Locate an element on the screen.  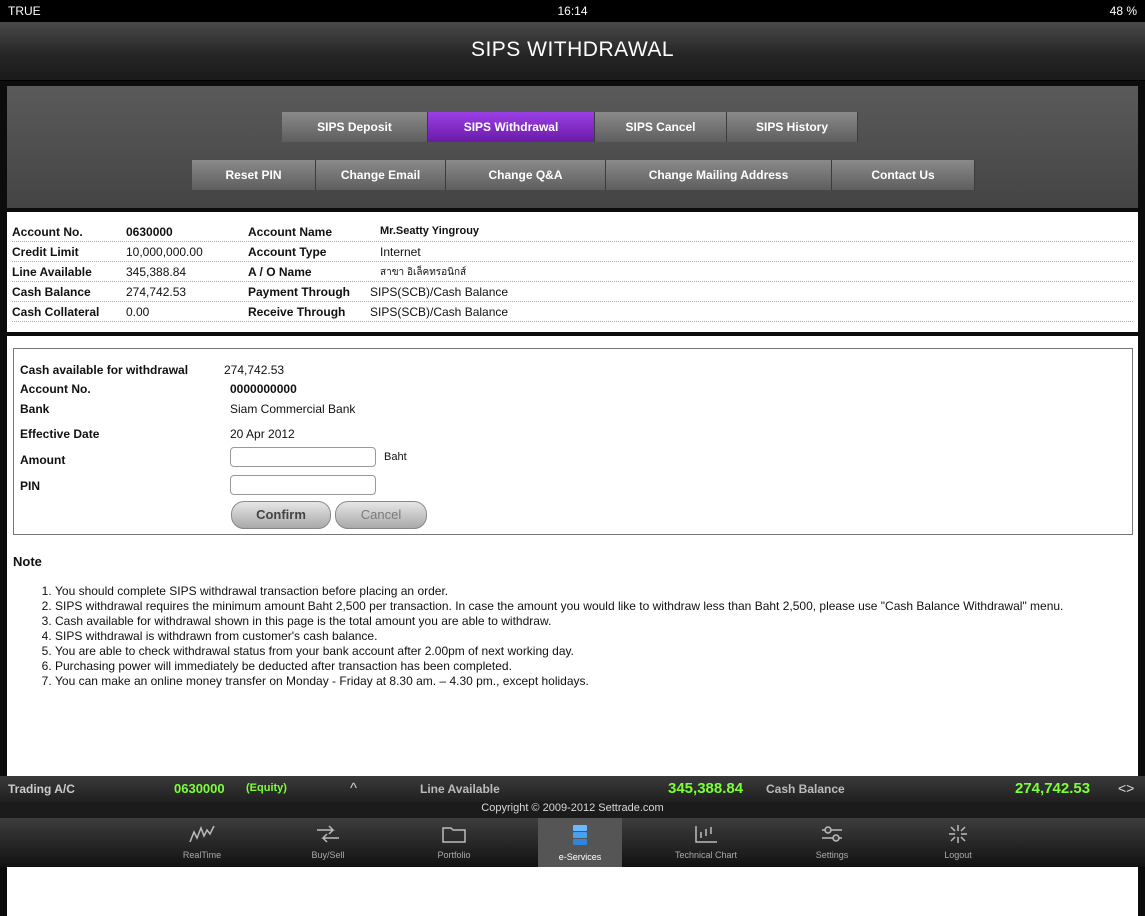
amount-unit: Baht is located at coordinates (395, 457).